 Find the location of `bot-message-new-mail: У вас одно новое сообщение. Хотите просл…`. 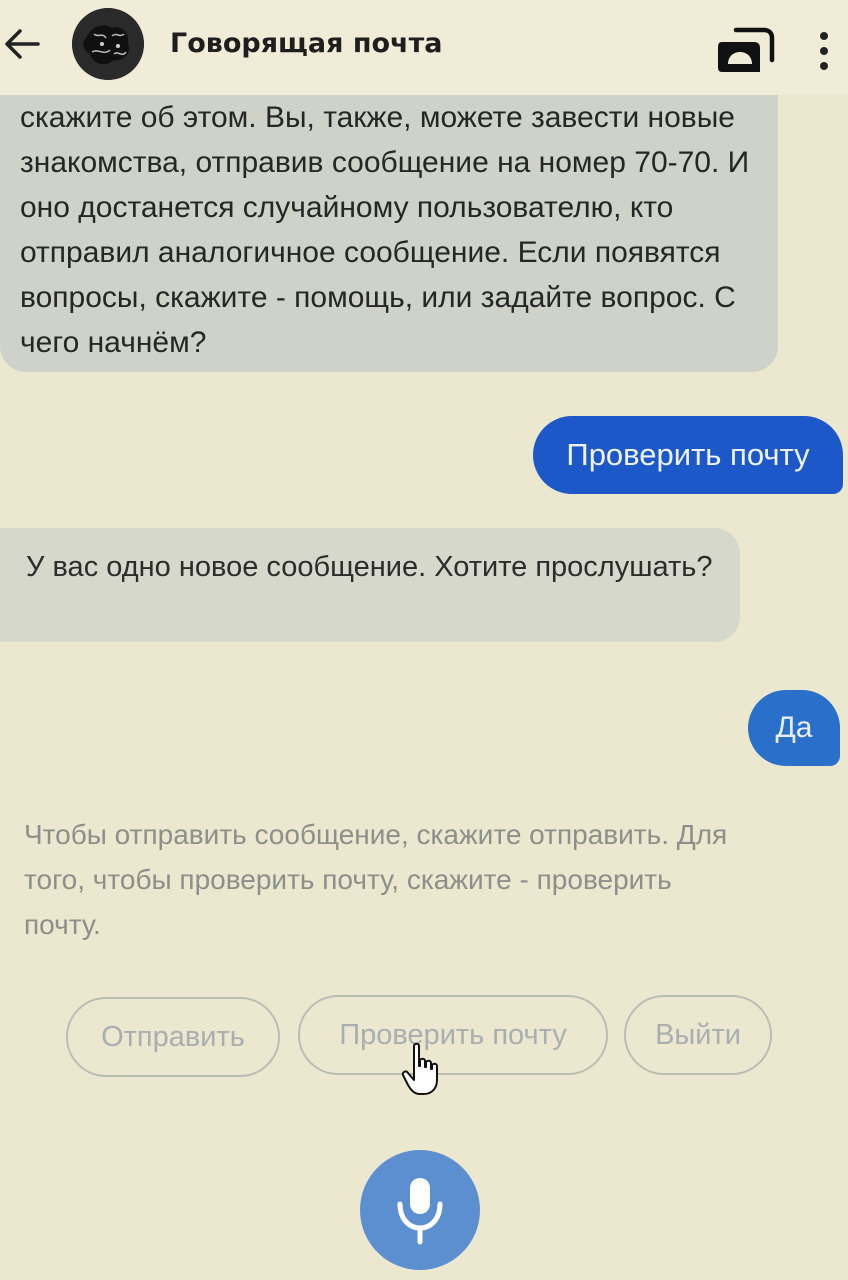

bot-message-new-mail: У вас одно новое сообщение. Хотите просл… is located at coordinates (370, 585).